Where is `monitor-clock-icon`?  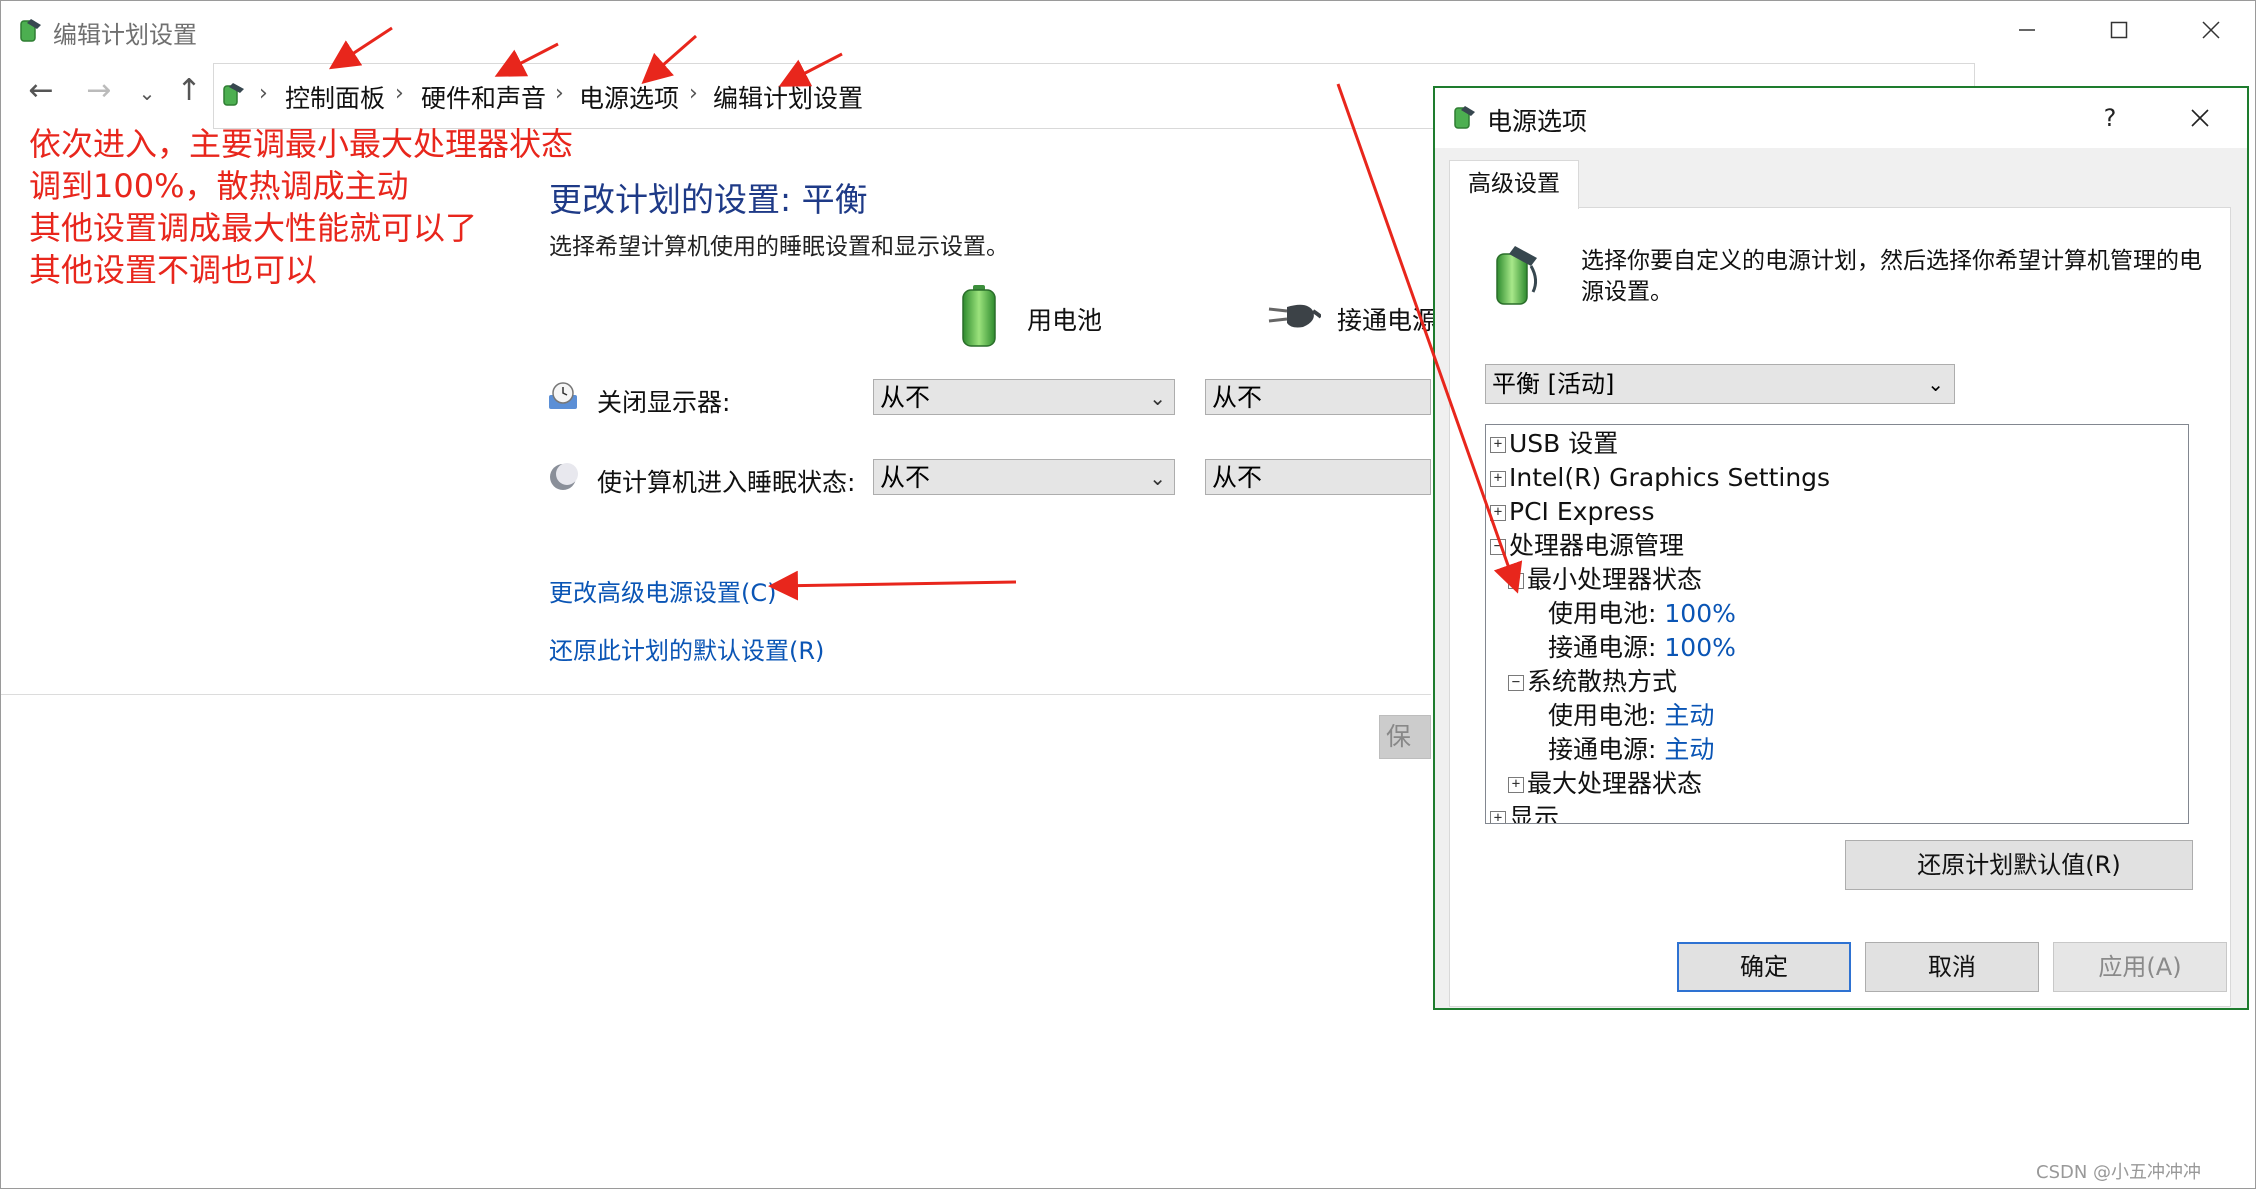
monitor-clock-icon is located at coordinates (563, 397).